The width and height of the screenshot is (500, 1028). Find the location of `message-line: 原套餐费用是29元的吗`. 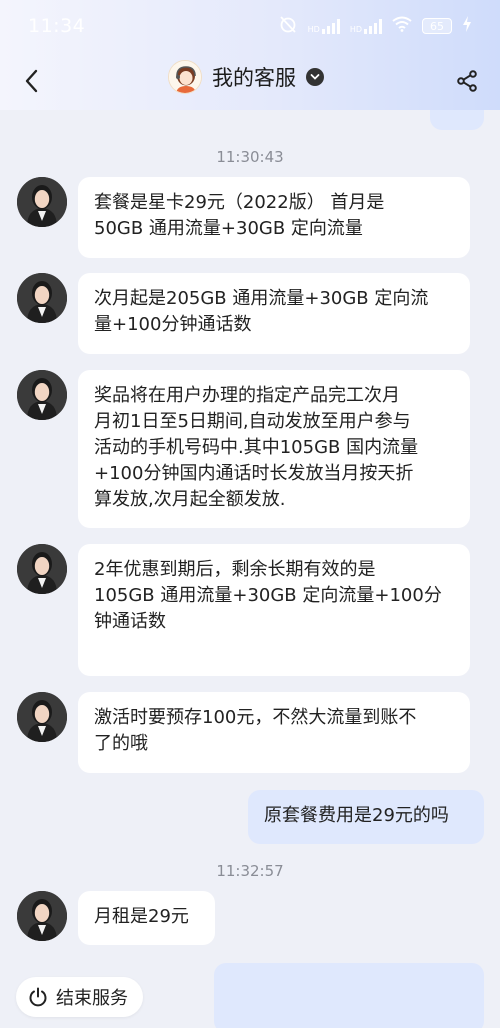

message-line: 原套餐费用是29元的吗 is located at coordinates (356, 815).